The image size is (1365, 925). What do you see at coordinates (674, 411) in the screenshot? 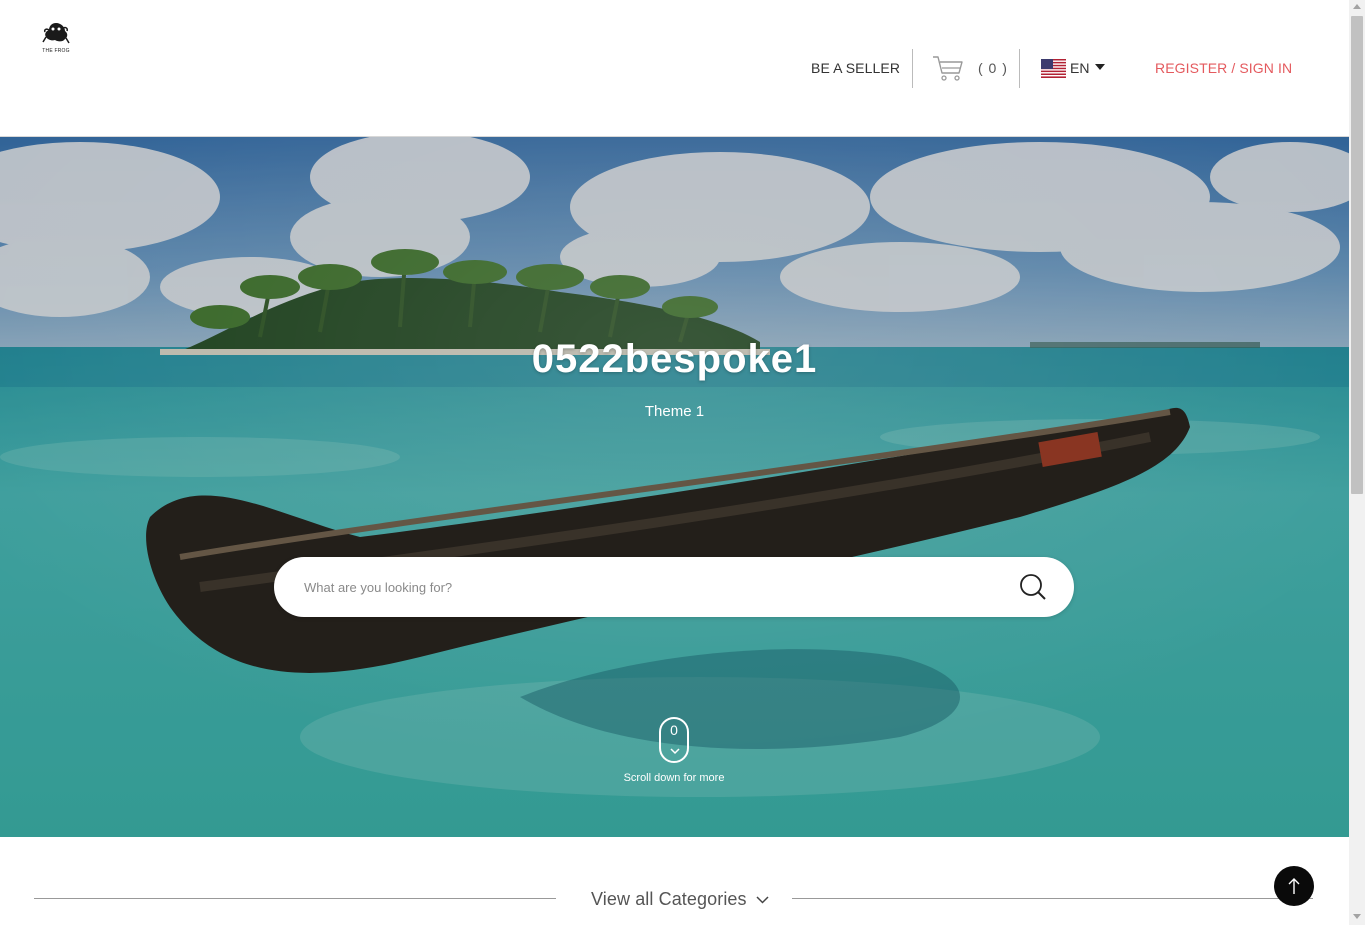
I see `hero-subtitle: Theme 1` at bounding box center [674, 411].